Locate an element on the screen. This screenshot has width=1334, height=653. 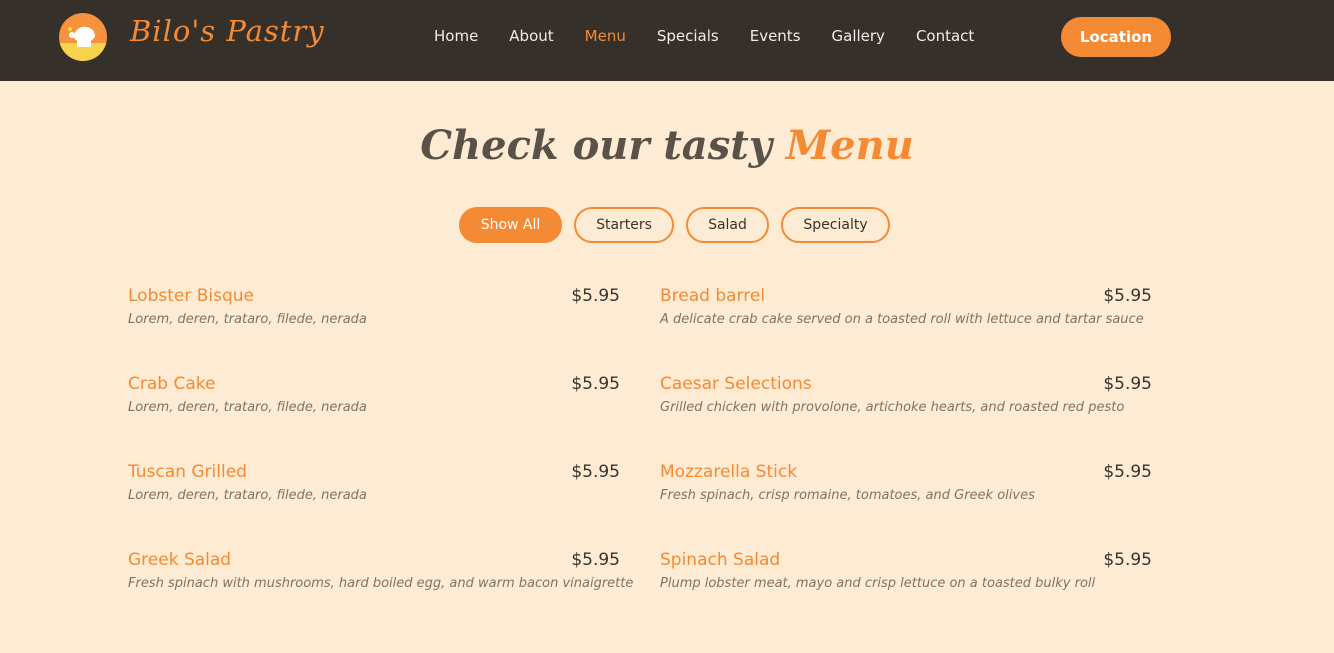
nav-specials: Specials is located at coordinates (688, 36).